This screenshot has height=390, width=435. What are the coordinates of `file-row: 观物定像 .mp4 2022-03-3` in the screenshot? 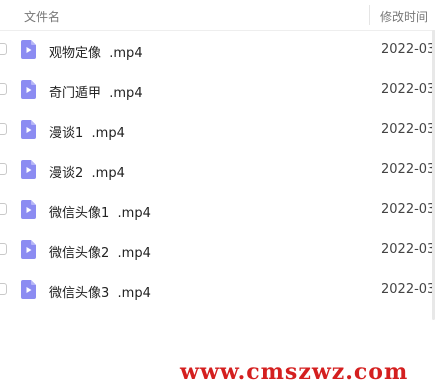 It's located at (217, 50).